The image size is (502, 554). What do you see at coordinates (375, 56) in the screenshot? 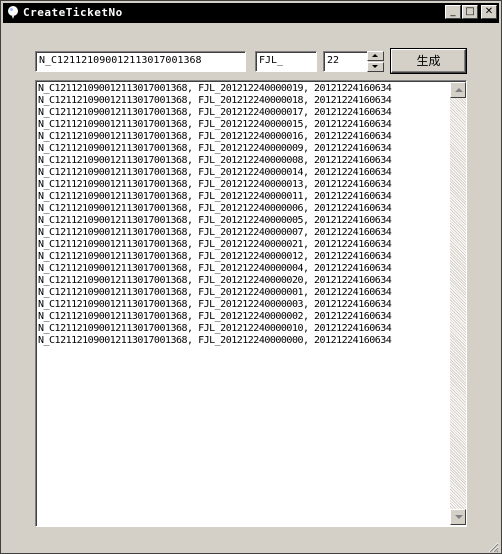
I see `spinner-up-button` at bounding box center [375, 56].